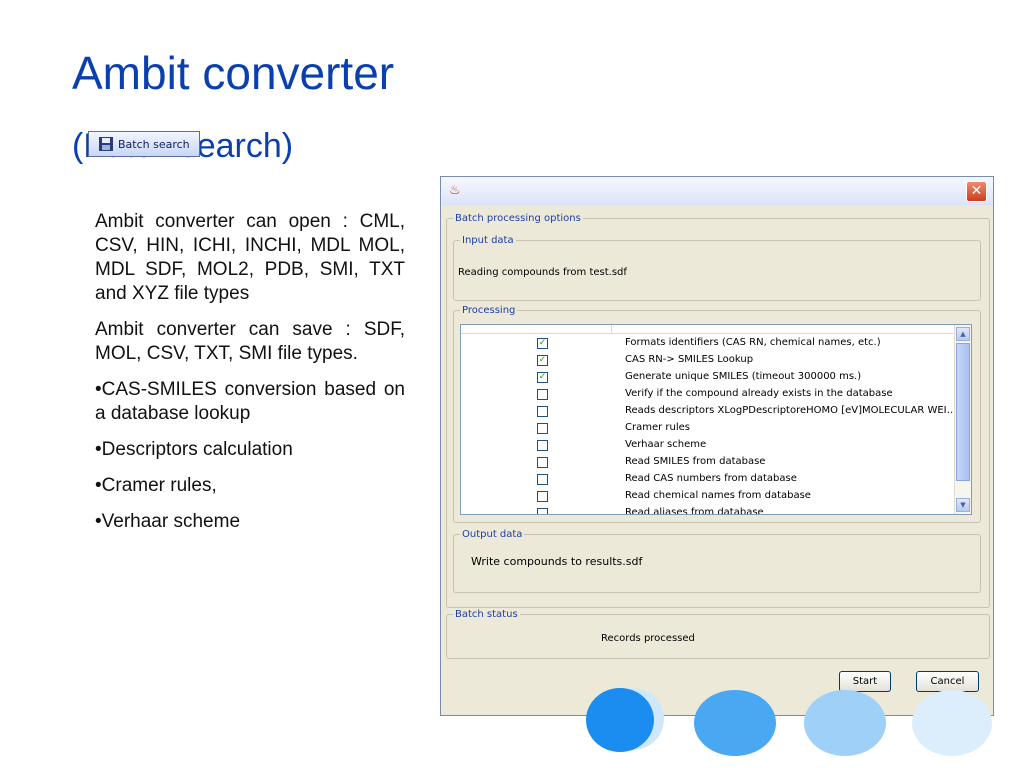  What do you see at coordinates (695, 461) in the screenshot?
I see `processing-row-label: Read SMILES from database` at bounding box center [695, 461].